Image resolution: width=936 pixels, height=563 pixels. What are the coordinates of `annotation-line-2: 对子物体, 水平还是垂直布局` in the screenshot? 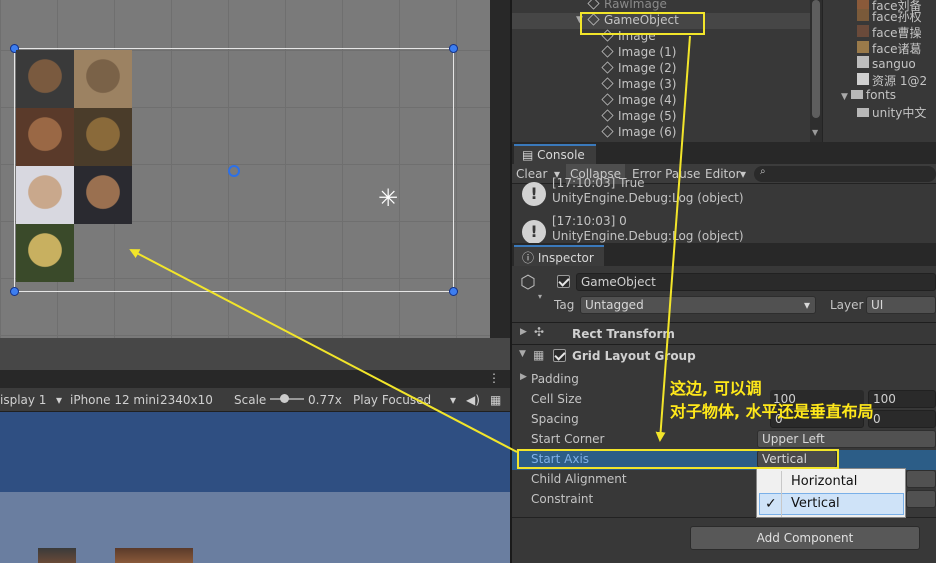 It's located at (772, 411).